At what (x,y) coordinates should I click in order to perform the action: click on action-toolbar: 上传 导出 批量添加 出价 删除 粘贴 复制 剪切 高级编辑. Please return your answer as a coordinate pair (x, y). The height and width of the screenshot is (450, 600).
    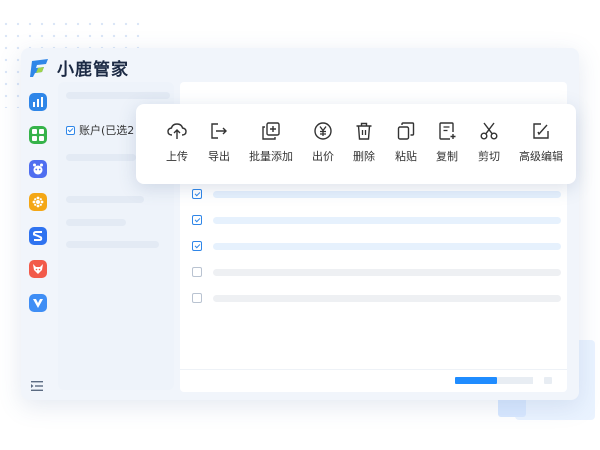
    Looking at the image, I should click on (356, 144).